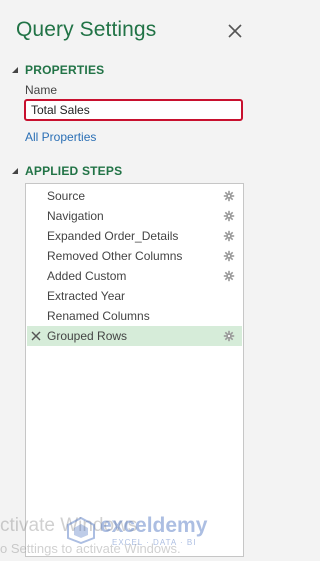 Image resolution: width=320 pixels, height=561 pixels. What do you see at coordinates (86, 29) in the screenshot?
I see `pane-title: Query Settings` at bounding box center [86, 29].